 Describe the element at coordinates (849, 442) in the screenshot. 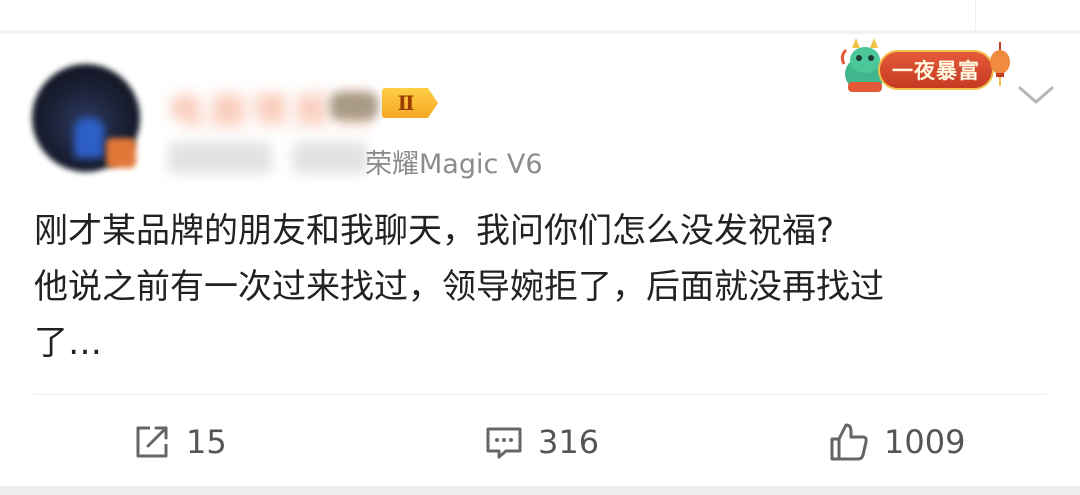

I see `thumbs-up-icon` at that location.